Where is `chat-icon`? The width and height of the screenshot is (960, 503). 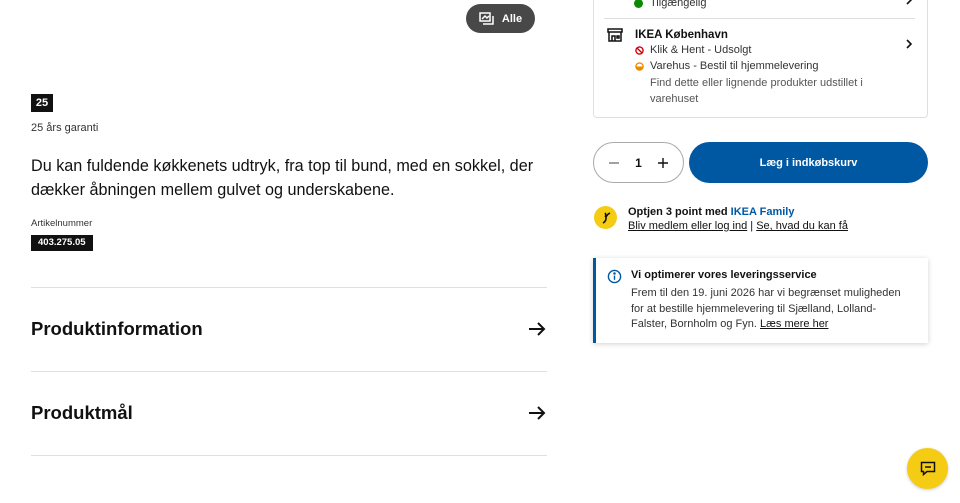 chat-icon is located at coordinates (927, 468).